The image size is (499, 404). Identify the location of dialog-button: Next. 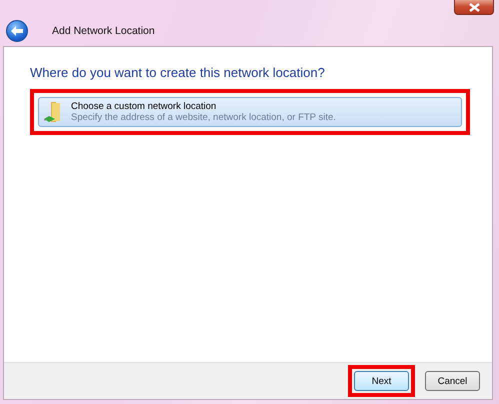
(381, 381).